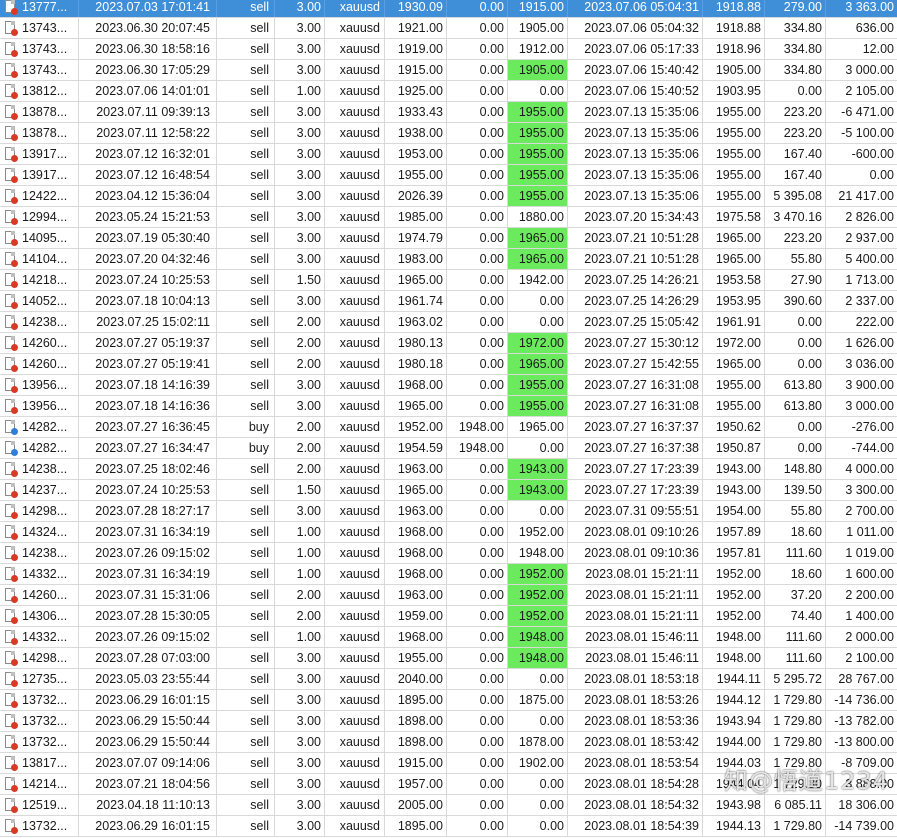  What do you see at coordinates (538, 28) in the screenshot?
I see `take-profit-cell: 1905.00` at bounding box center [538, 28].